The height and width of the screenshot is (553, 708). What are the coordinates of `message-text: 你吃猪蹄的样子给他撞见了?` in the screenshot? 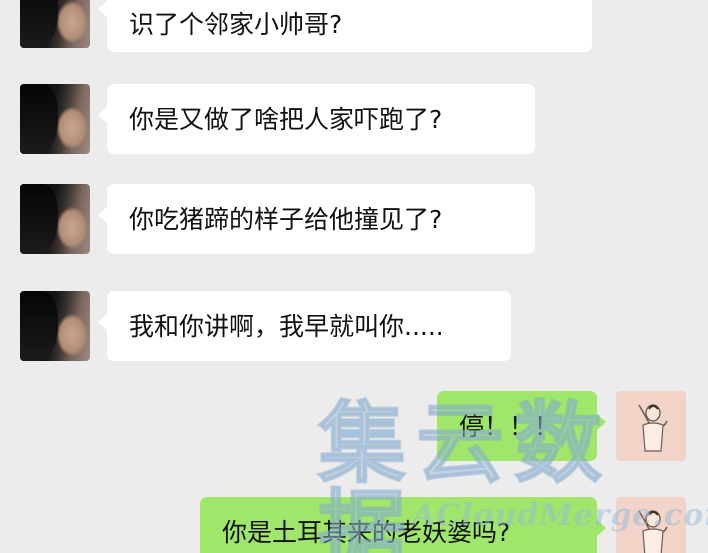 It's located at (286, 219).